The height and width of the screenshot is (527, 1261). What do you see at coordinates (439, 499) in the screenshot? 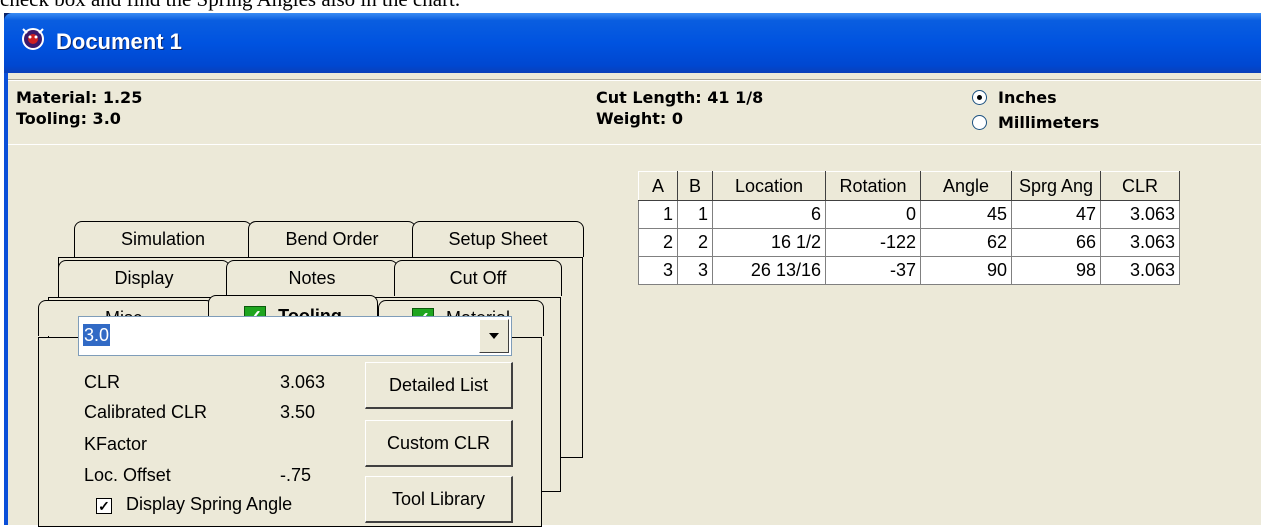
I see `tool-library-button: Tool Library` at bounding box center [439, 499].